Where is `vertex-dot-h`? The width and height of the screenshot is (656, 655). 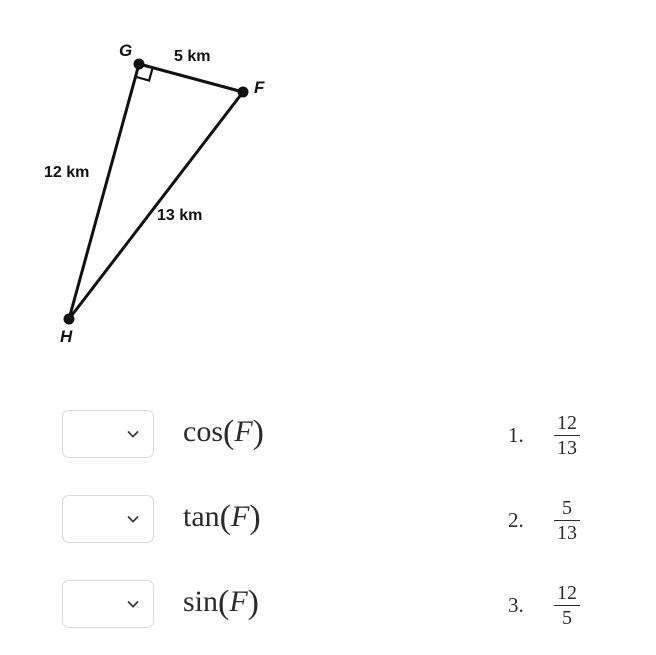 vertex-dot-h is located at coordinates (69, 319).